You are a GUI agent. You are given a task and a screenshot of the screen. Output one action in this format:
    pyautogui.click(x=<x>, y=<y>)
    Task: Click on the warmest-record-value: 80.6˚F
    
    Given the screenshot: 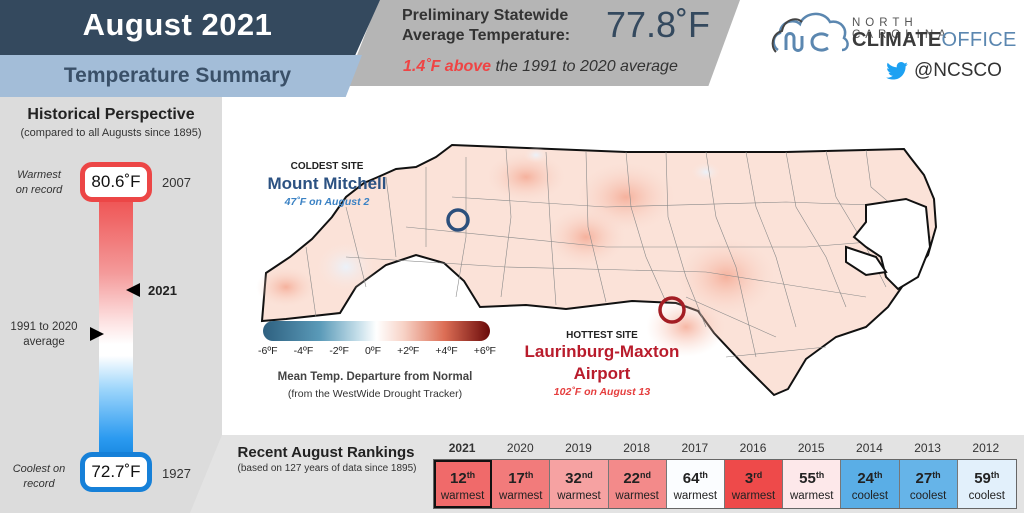 What is the action you would take?
    pyautogui.click(x=116, y=182)
    